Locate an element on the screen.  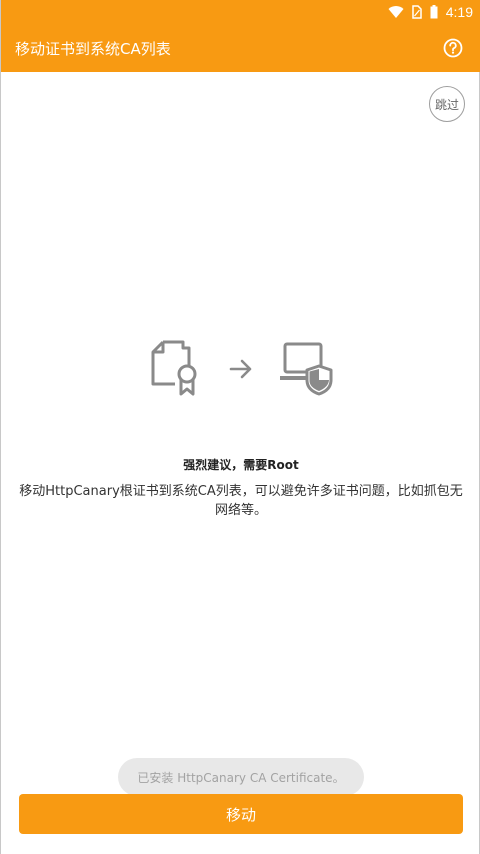
illustration is located at coordinates (240, 370).